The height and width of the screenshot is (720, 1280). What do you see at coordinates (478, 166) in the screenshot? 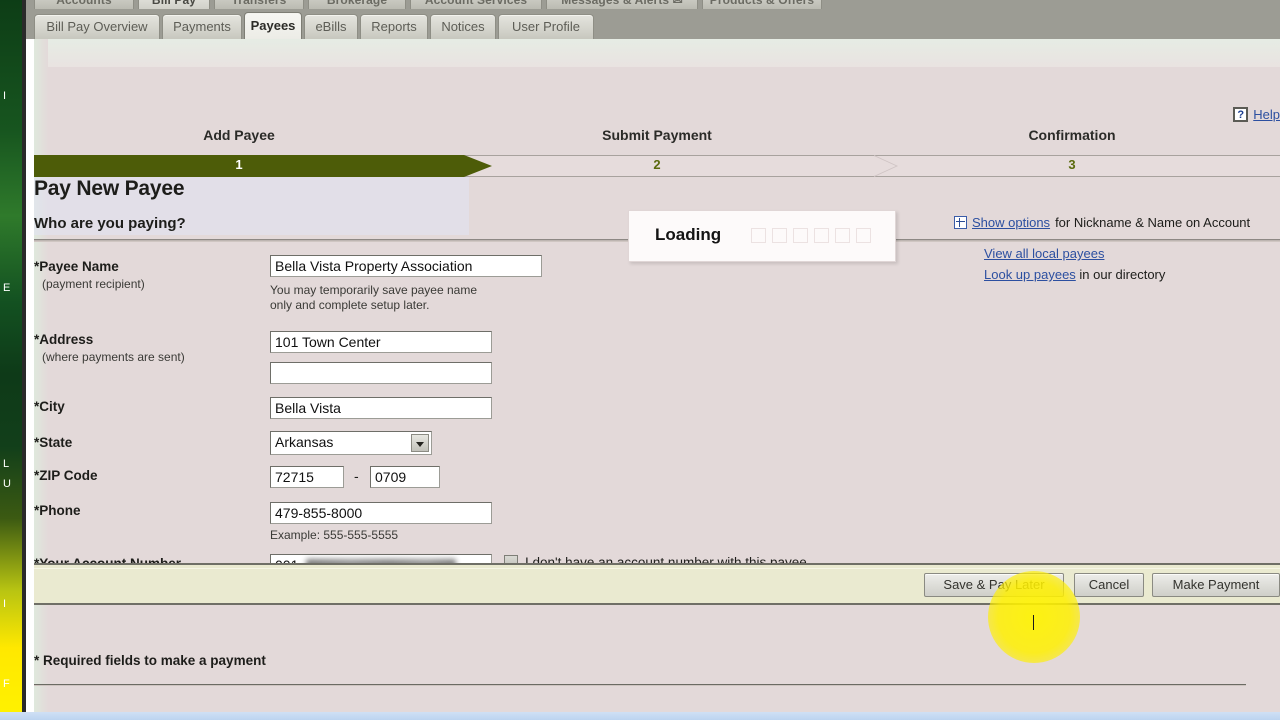
I see `progress-step-1-arrow` at bounding box center [478, 166].